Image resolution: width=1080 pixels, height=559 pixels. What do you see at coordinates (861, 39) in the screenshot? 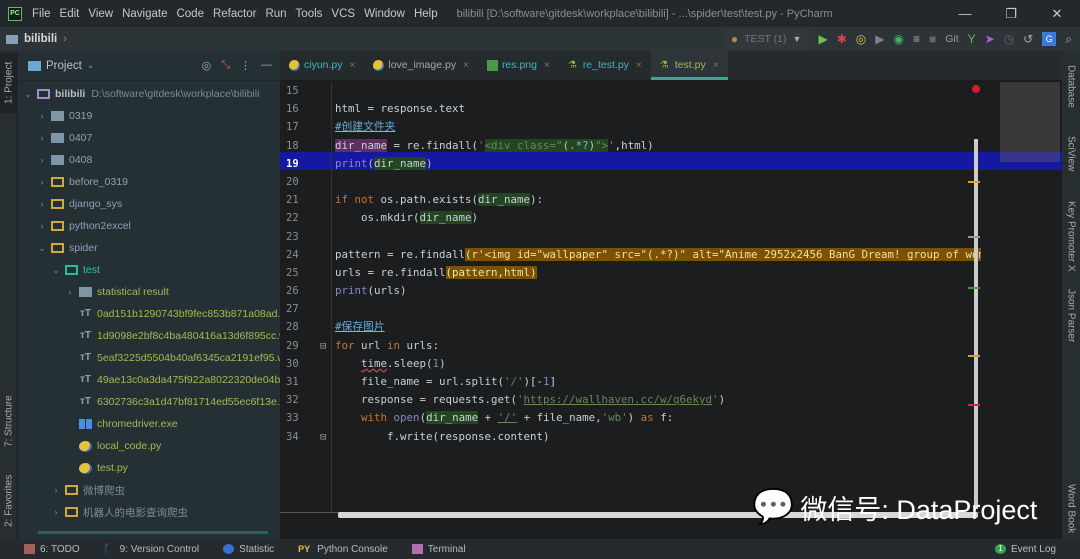
I see `coverage-icon: ◎` at bounding box center [861, 39].